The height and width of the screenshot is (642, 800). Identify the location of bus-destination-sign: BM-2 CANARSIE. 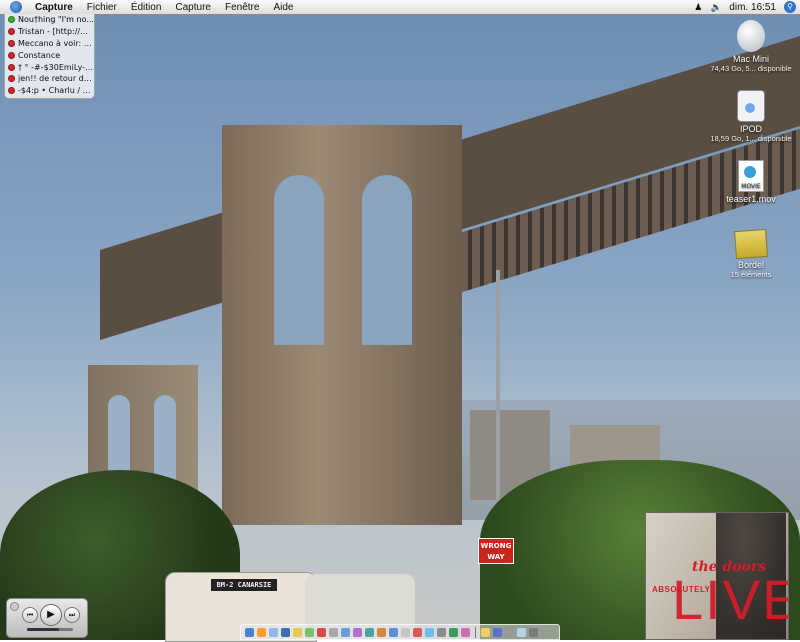
(244, 585).